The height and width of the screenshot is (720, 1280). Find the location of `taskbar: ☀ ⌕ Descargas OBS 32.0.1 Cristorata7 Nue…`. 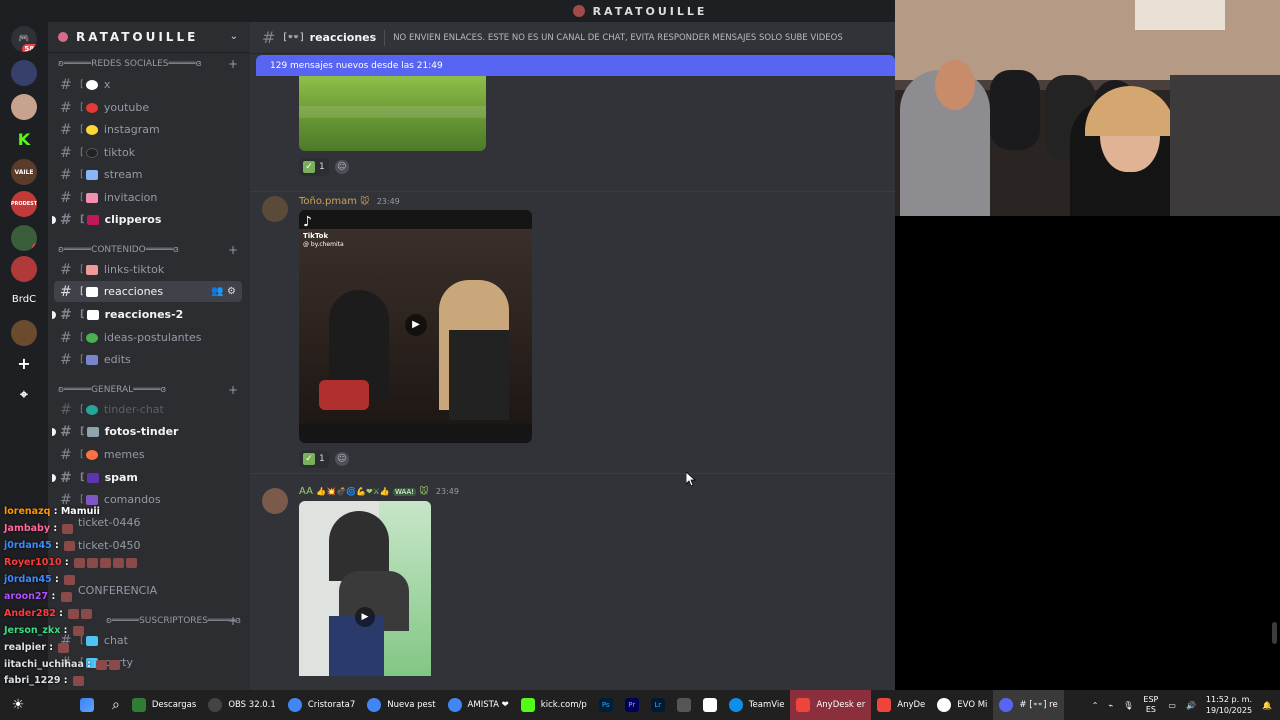

taskbar: ☀ ⌕ Descargas OBS 32.0.1 Cristorata7 Nue… is located at coordinates (640, 705).